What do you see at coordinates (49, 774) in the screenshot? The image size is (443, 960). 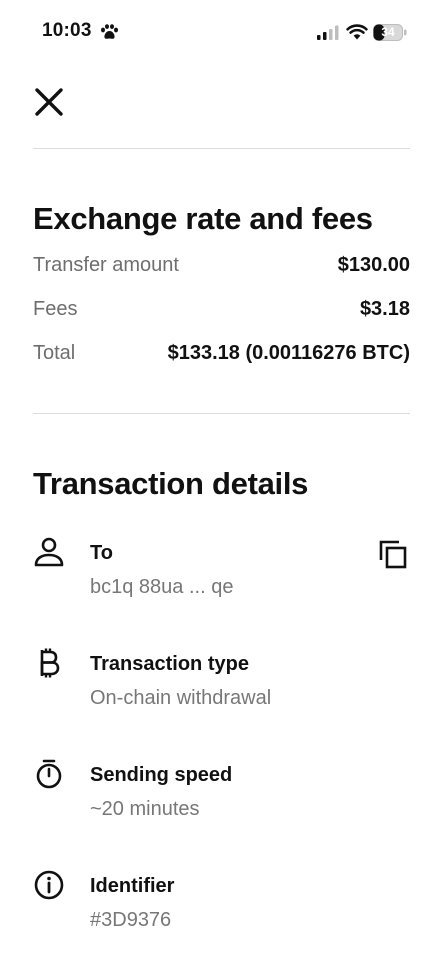 I see `stopwatch-icon` at bounding box center [49, 774].